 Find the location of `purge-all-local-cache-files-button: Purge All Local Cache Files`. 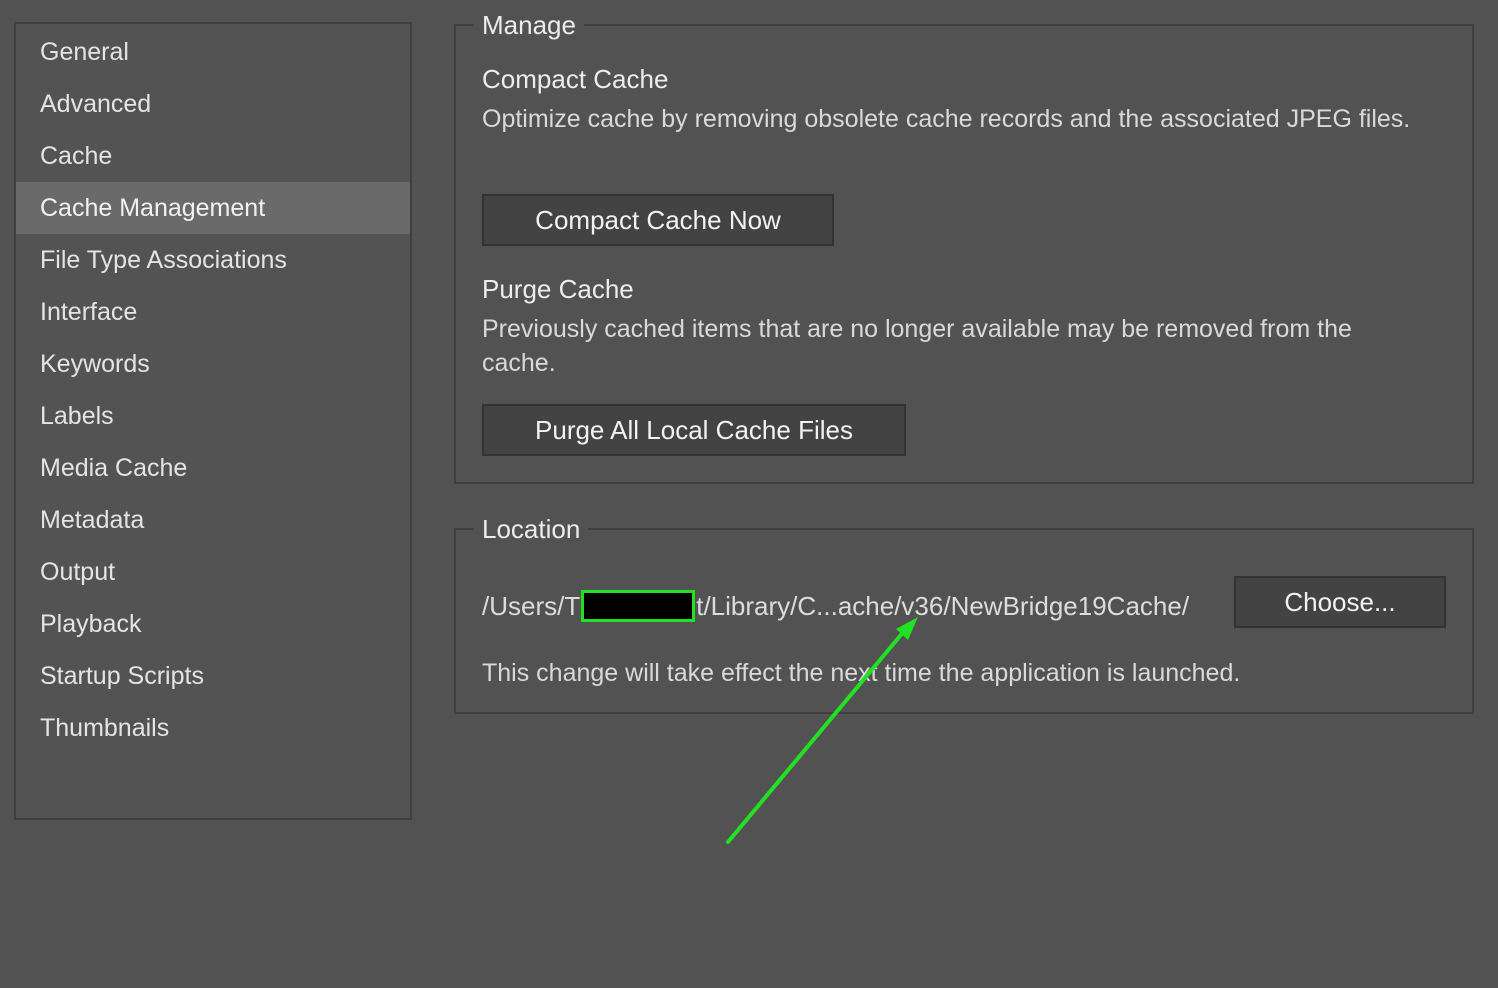

purge-all-local-cache-files-button: Purge All Local Cache Files is located at coordinates (694, 430).